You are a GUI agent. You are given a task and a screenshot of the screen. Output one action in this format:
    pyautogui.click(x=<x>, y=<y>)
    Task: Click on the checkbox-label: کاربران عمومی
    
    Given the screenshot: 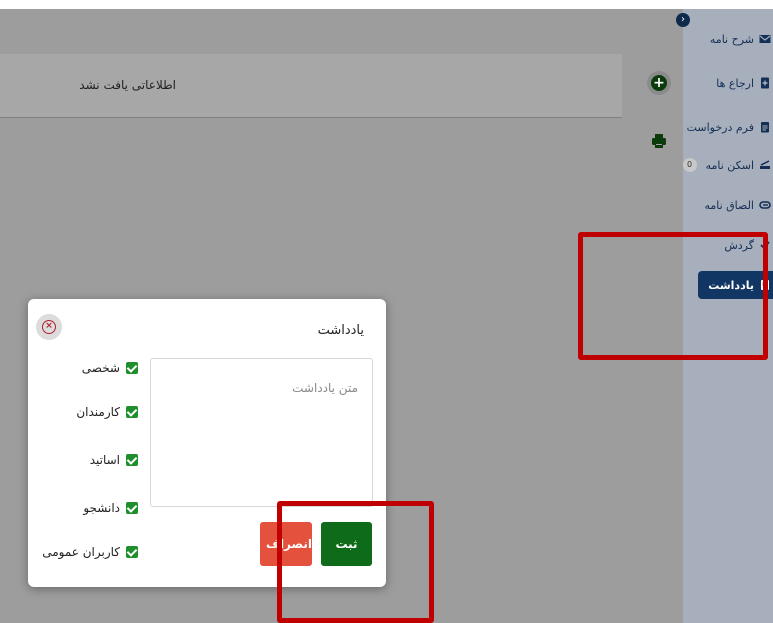 What is the action you would take?
    pyautogui.click(x=81, y=552)
    